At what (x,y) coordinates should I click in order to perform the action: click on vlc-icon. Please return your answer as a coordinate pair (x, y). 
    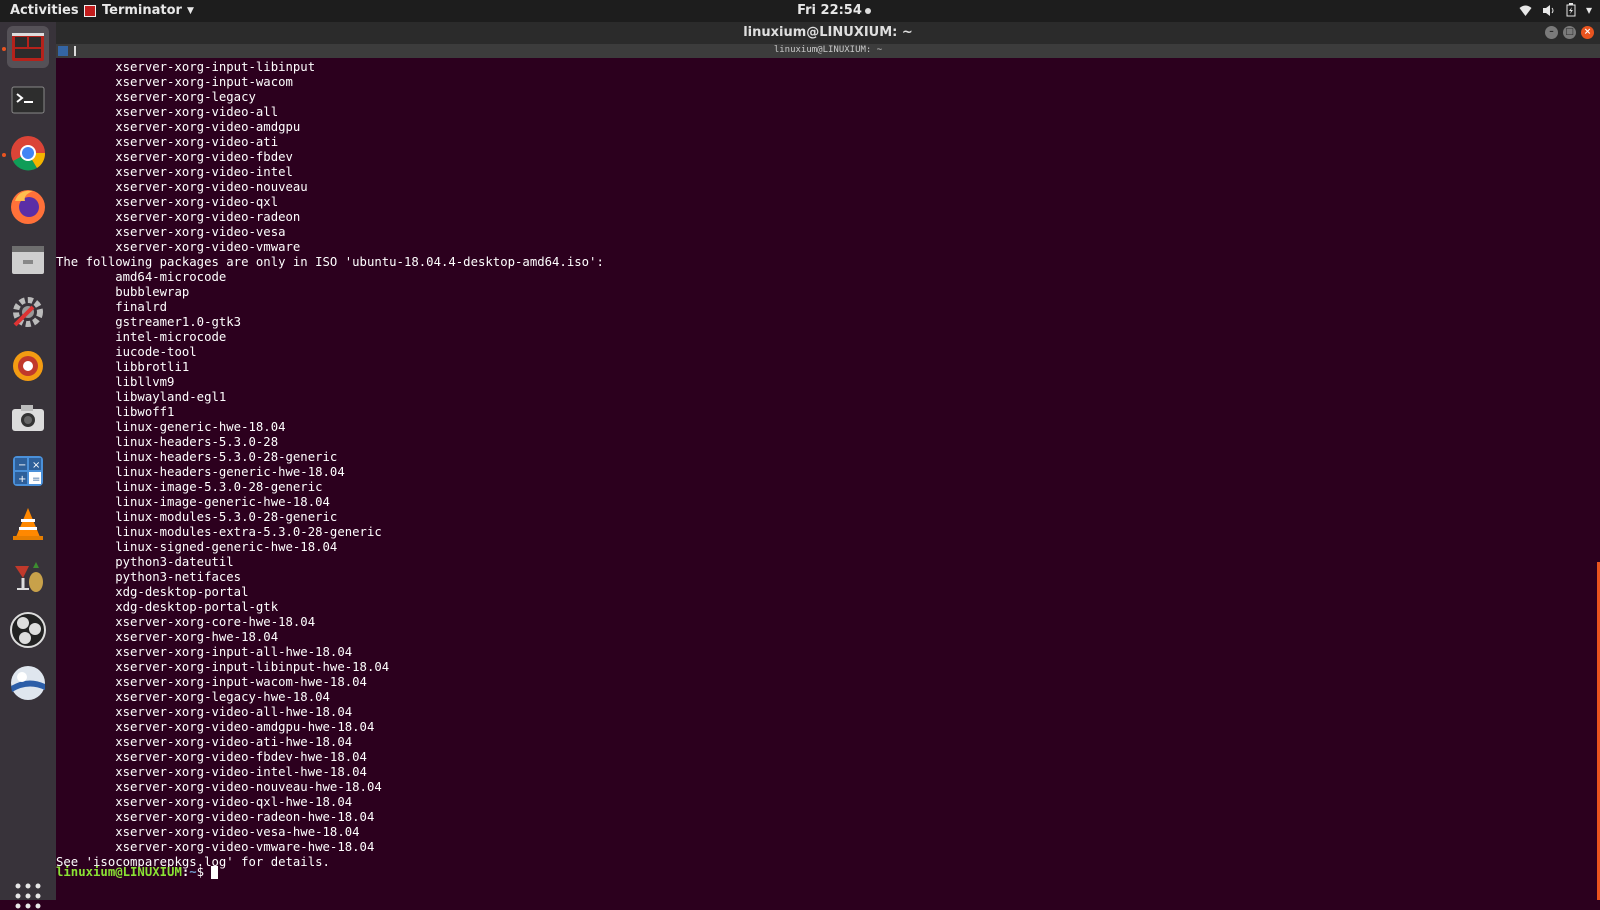
    Looking at the image, I should click on (28, 524).